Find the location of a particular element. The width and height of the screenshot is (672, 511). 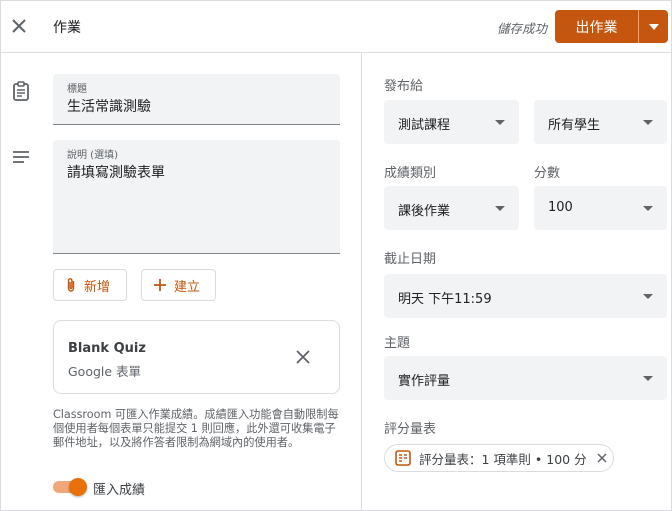

assign-button: 出作業 is located at coordinates (596, 26).